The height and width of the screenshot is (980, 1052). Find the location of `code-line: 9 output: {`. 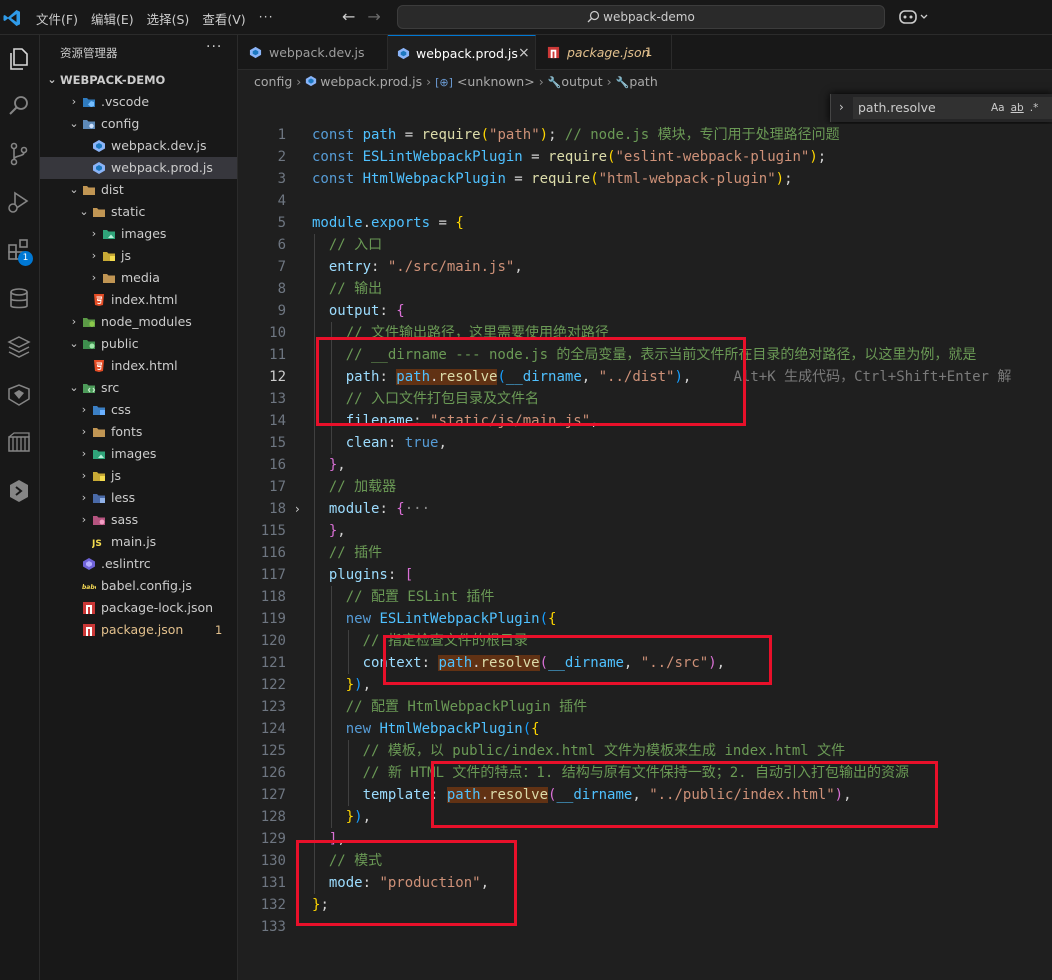

code-line: 9 output: { is located at coordinates (645, 311).